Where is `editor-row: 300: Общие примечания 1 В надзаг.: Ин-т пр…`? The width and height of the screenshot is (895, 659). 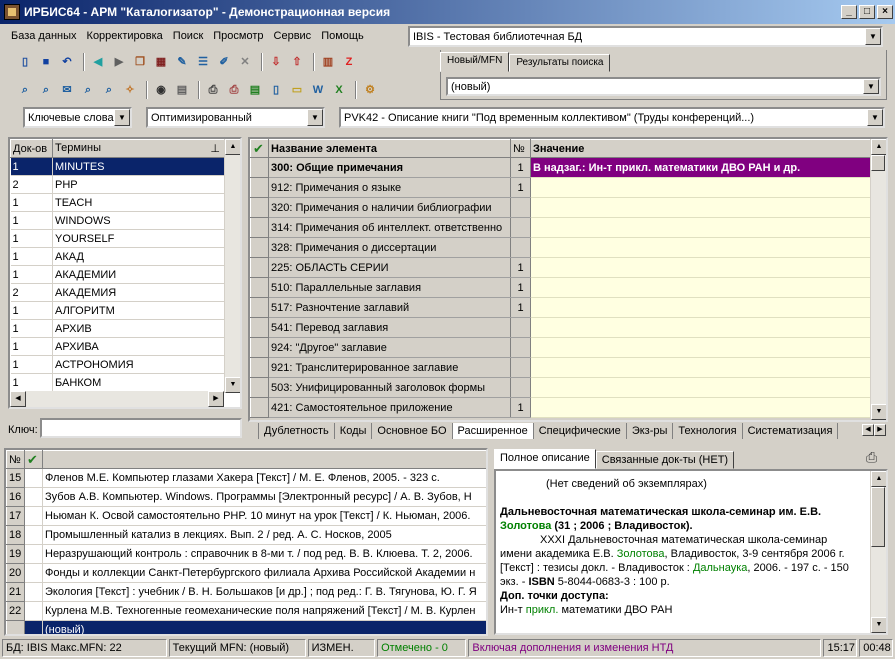
editor-row: 300: Общие примечания 1 В надзаг.: Ин-т пр… is located at coordinates (560, 167).